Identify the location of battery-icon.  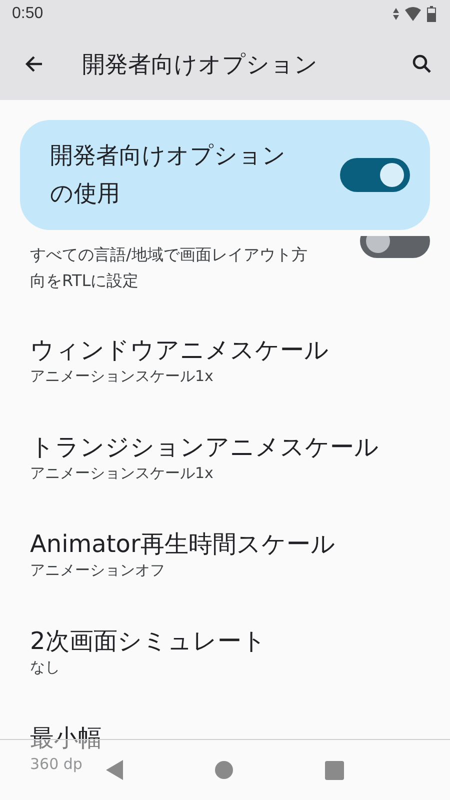
(431, 14).